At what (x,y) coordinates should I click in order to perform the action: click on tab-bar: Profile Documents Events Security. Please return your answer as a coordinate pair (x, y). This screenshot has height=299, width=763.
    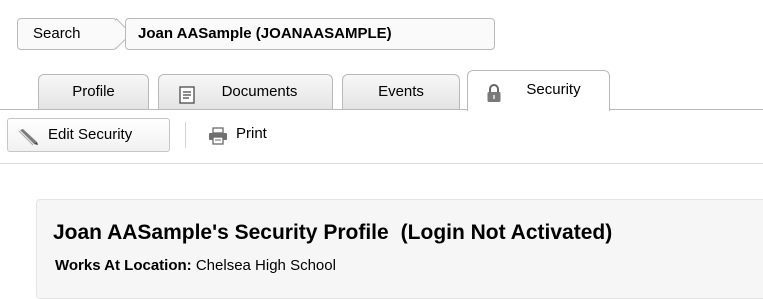
    Looking at the image, I should click on (381, 90).